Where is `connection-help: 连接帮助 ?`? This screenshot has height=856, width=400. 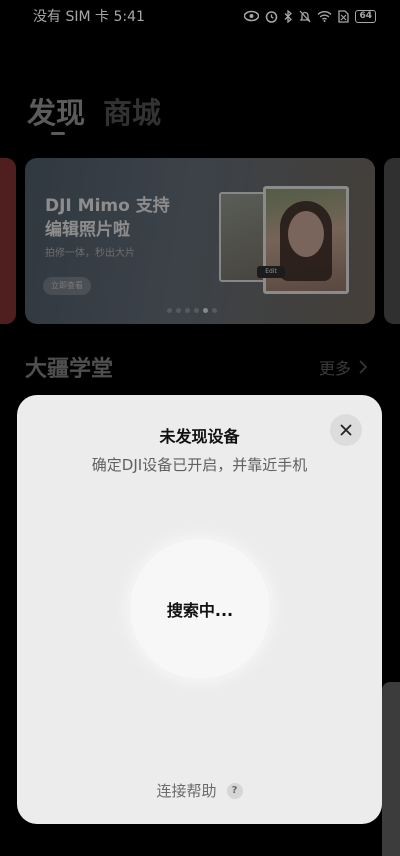
connection-help: 连接帮助 ? is located at coordinates (199, 790).